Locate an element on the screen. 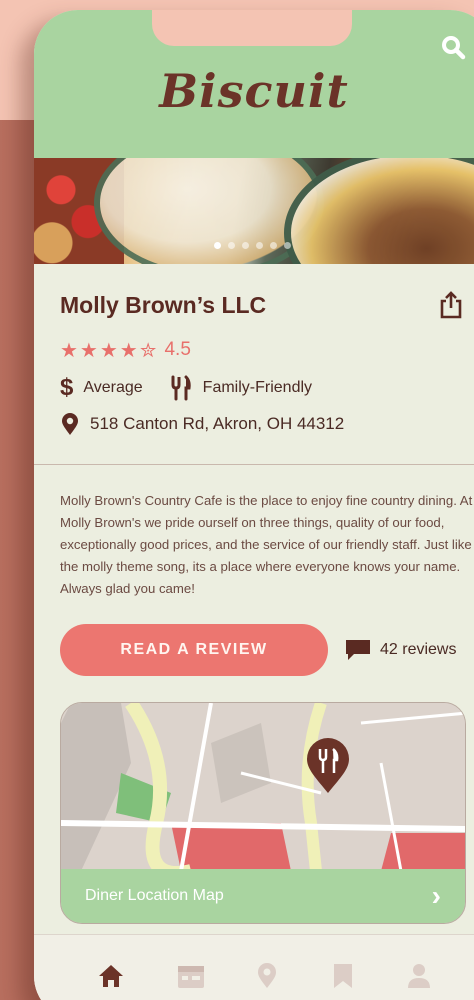  rating-value: 4.5 is located at coordinates (177, 349).